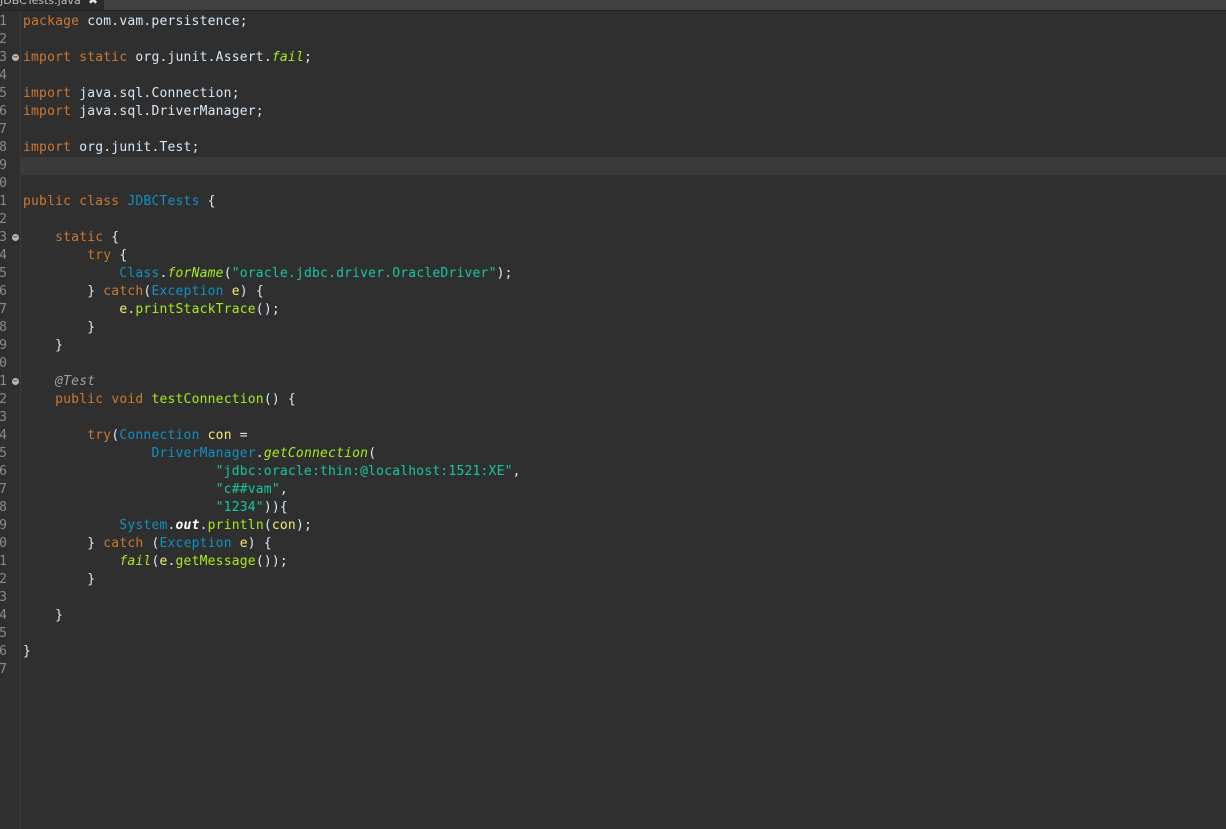  I want to click on line-number: 8, so click(3, 147).